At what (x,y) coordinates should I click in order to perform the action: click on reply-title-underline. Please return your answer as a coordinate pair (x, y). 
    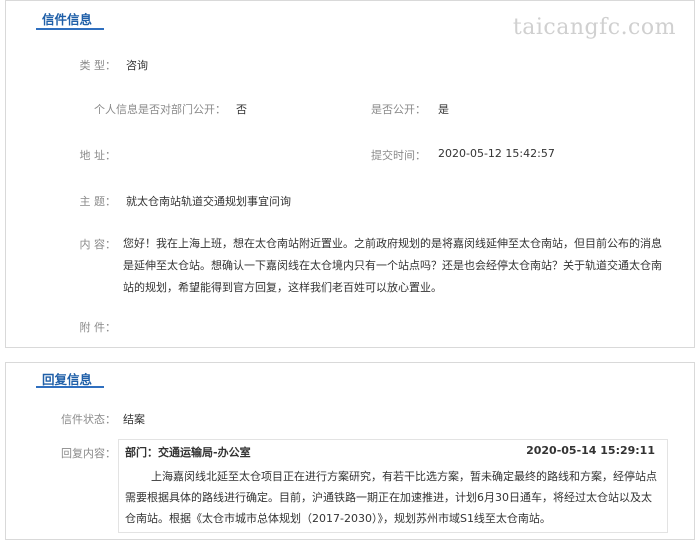
    Looking at the image, I should click on (70, 387).